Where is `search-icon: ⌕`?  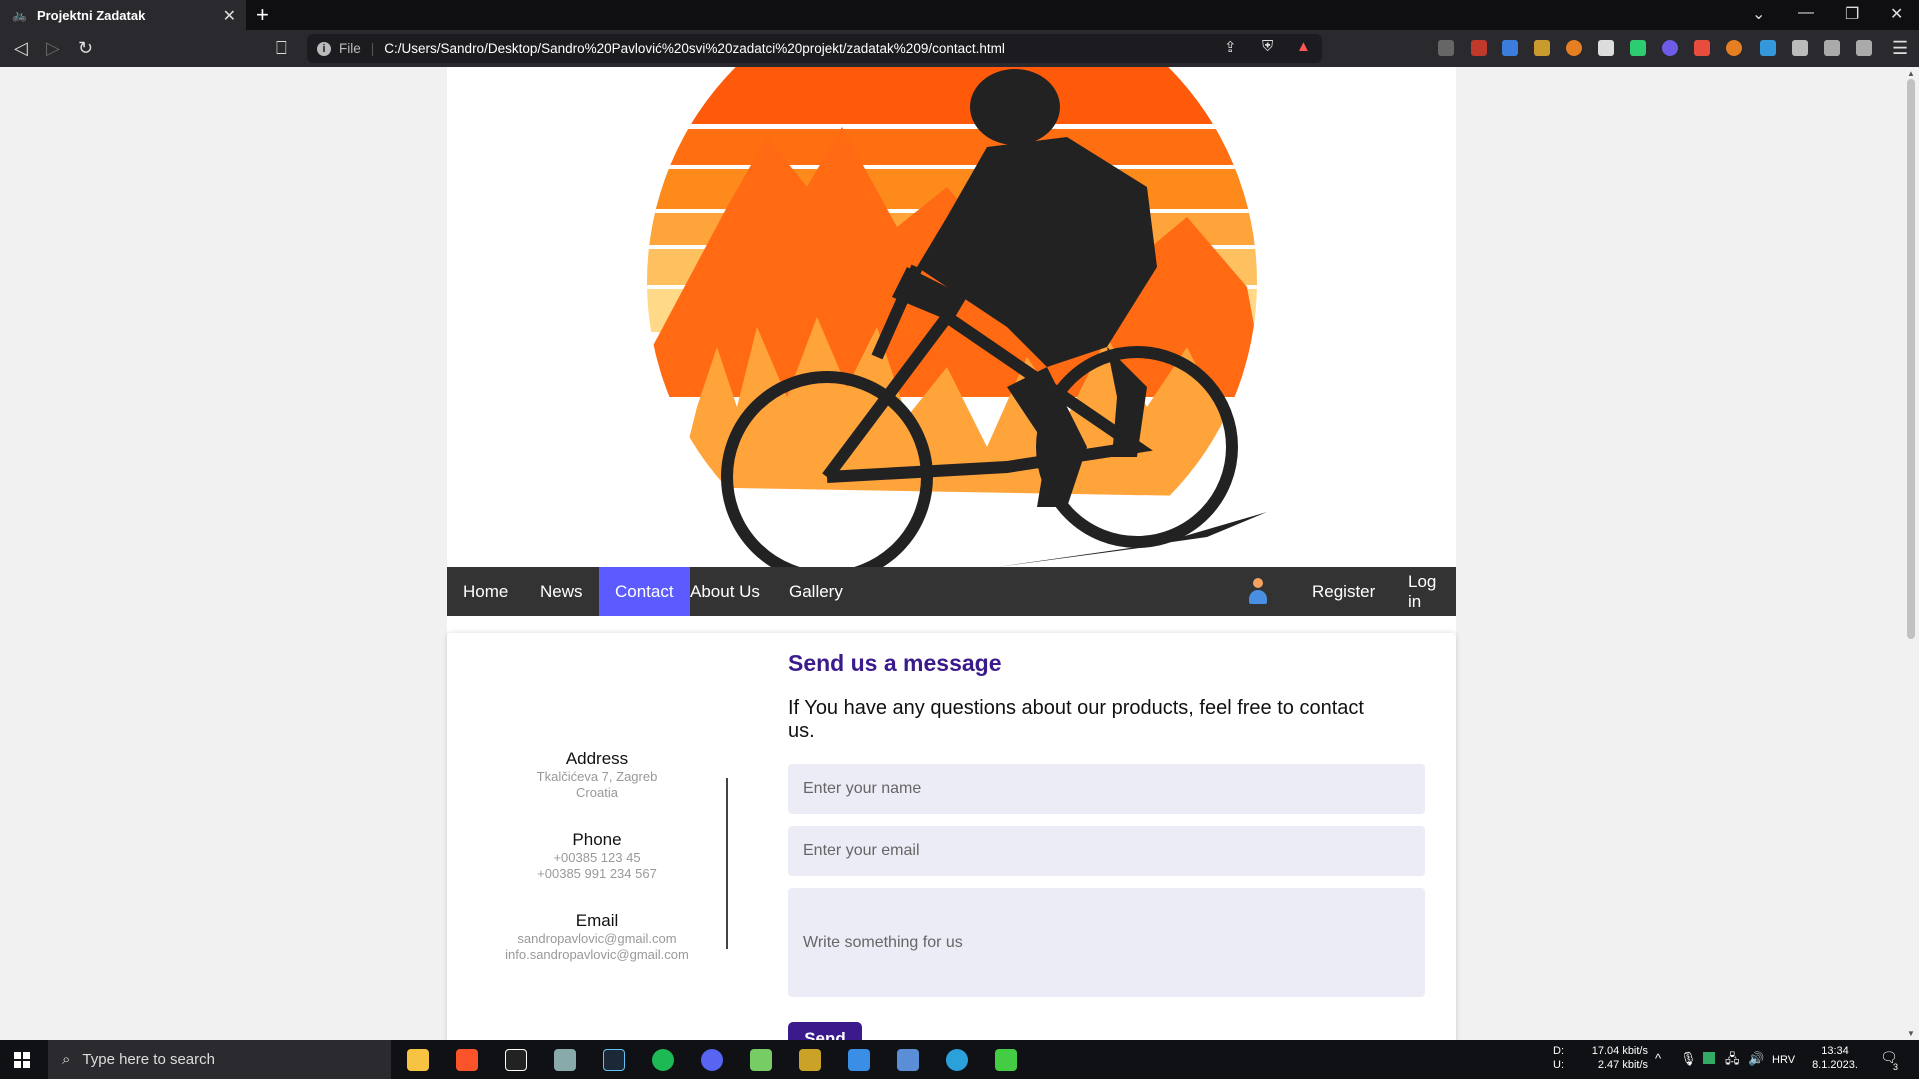
search-icon: ⌕ is located at coordinates (66, 1059).